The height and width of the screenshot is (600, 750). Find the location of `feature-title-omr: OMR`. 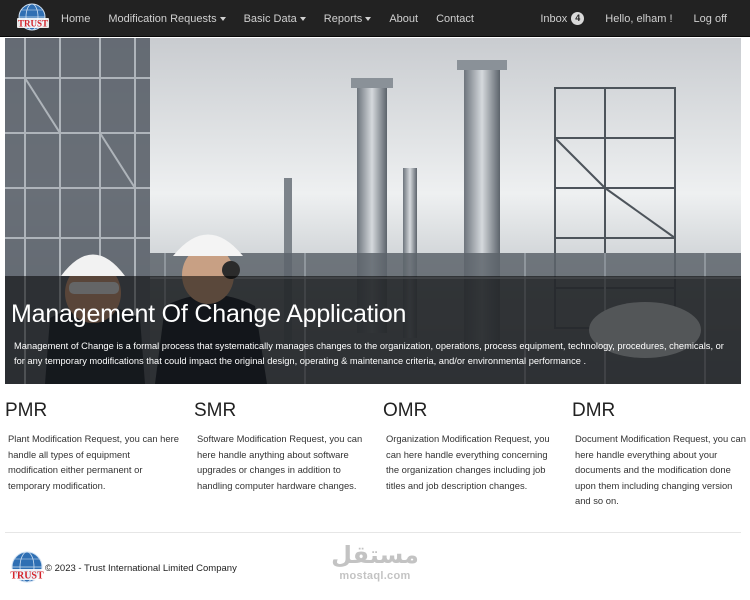

feature-title-omr: OMR is located at coordinates (405, 410).